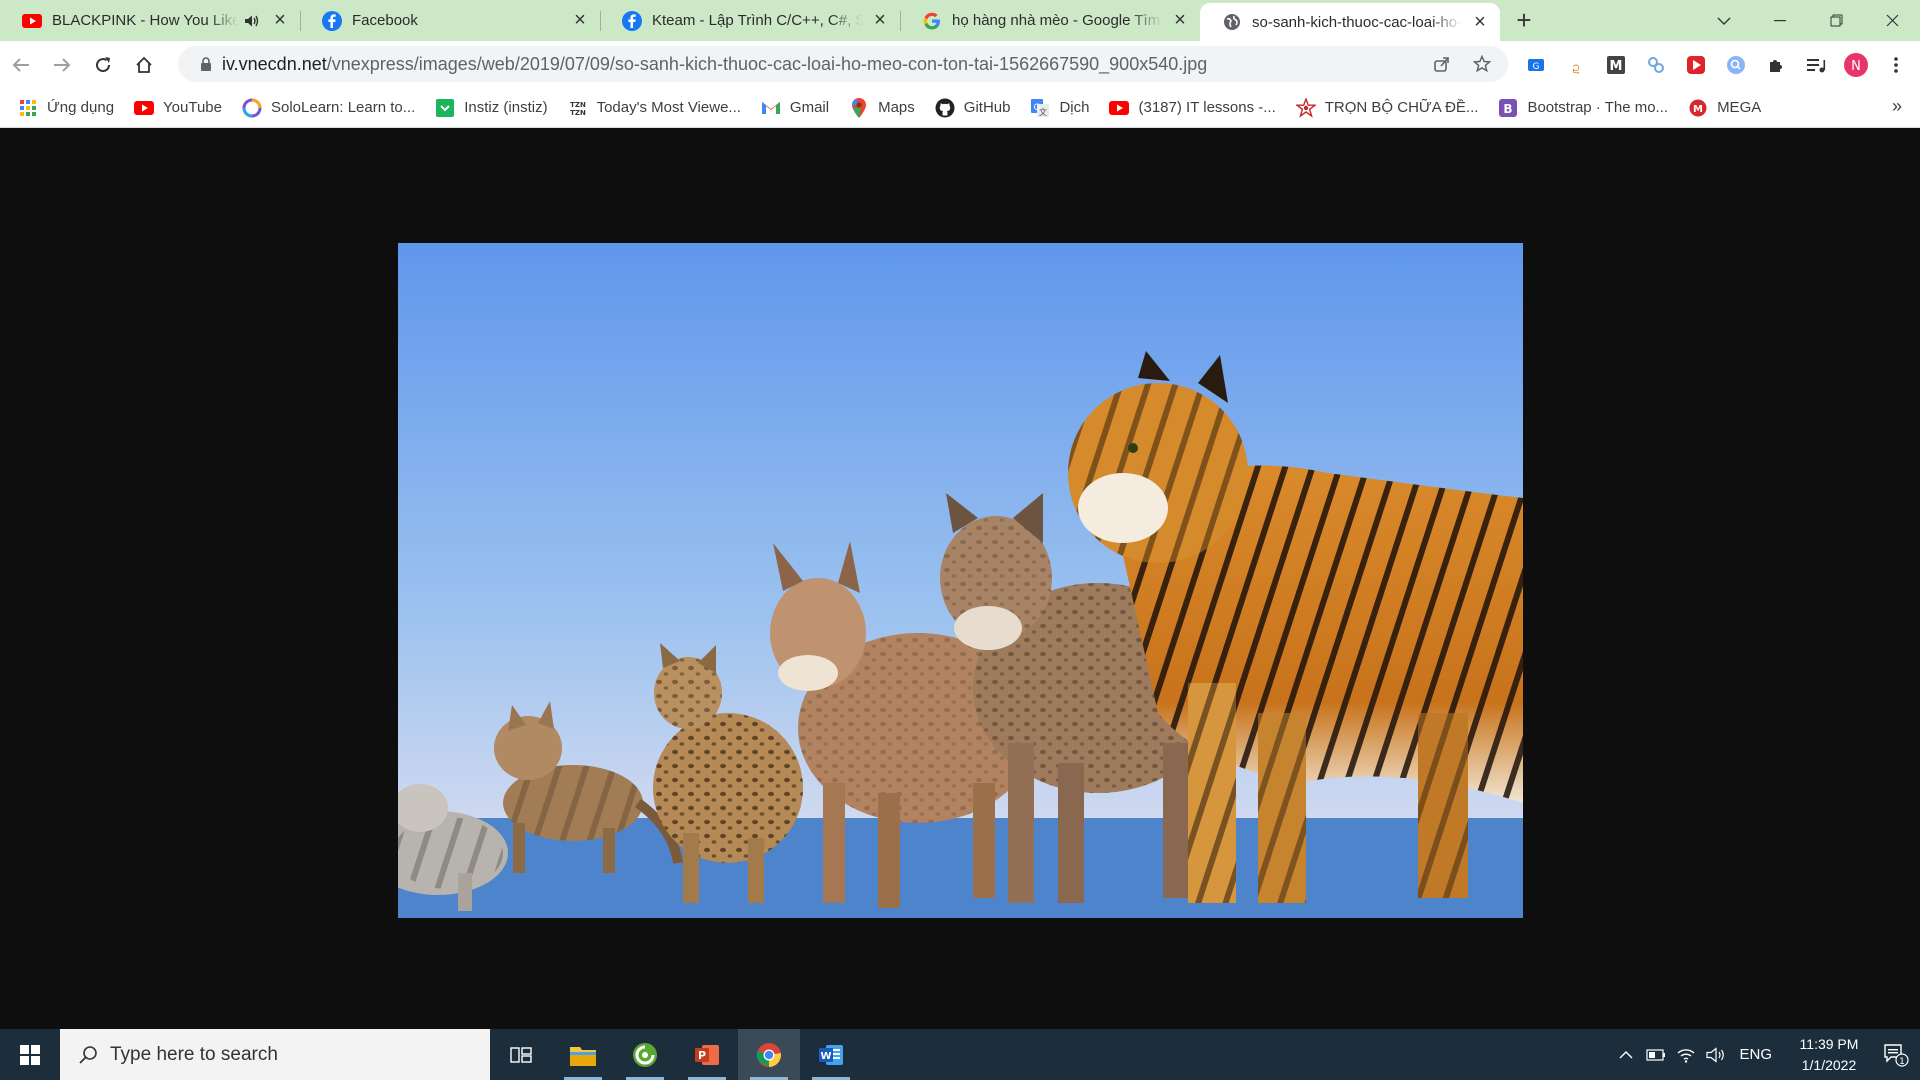 The width and height of the screenshot is (1920, 1080). Describe the element at coordinates (1442, 64) in the screenshot. I see `share-icon` at that location.